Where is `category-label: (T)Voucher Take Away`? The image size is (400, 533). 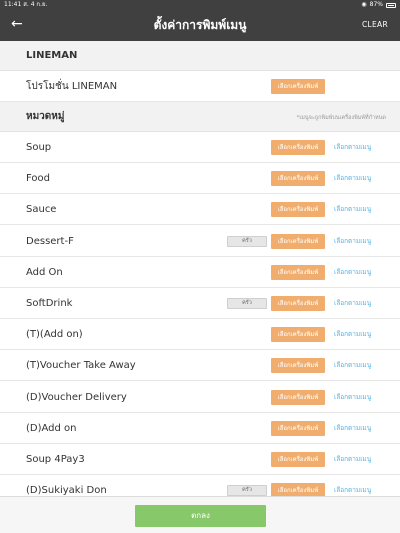 category-label: (T)Voucher Take Away is located at coordinates (81, 365).